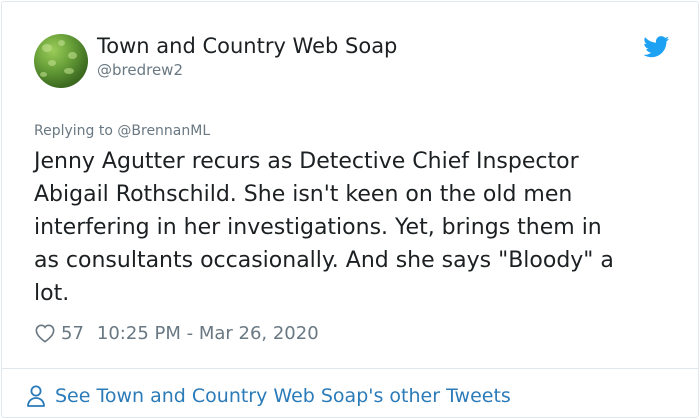 The height and width of the screenshot is (419, 700). I want to click on like-count: 57, so click(72, 333).